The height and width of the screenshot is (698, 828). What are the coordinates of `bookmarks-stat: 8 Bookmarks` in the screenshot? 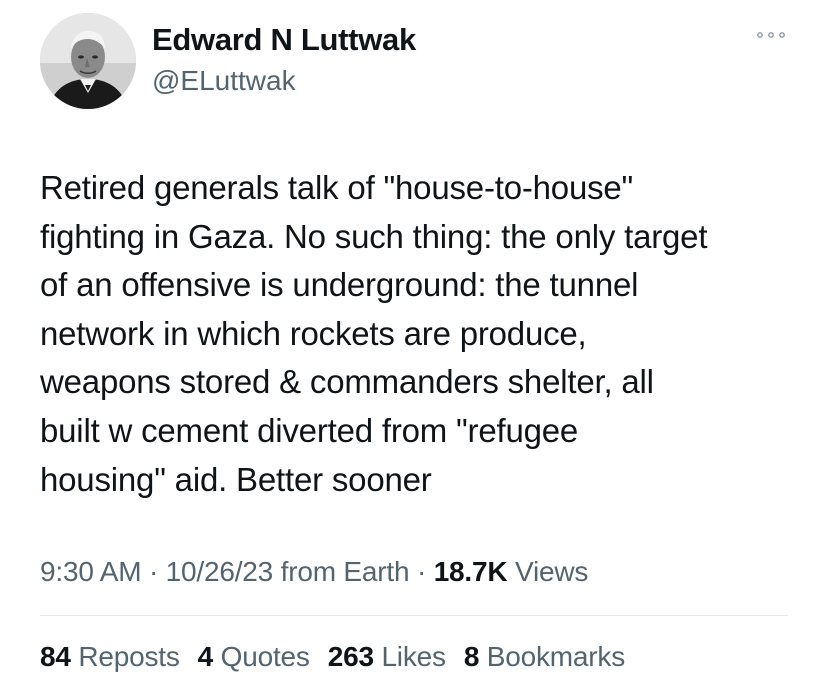 It's located at (544, 657).